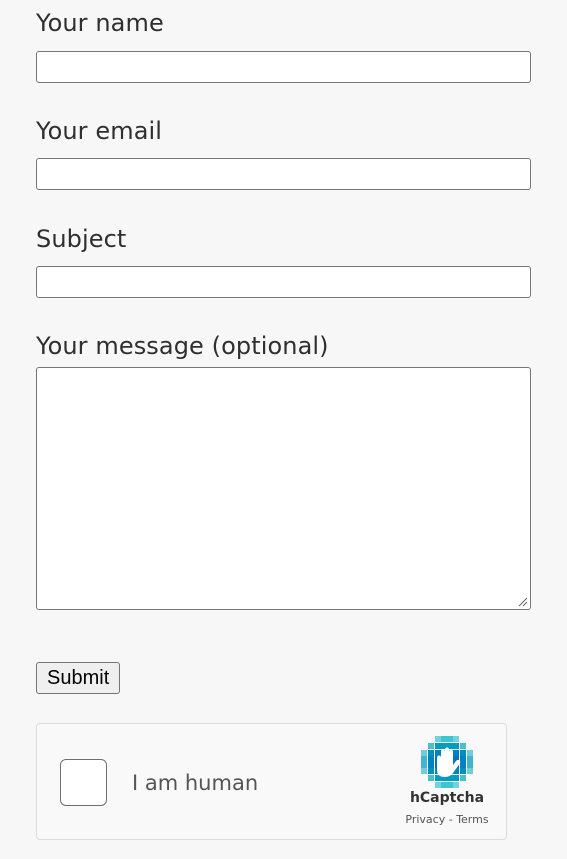 The image size is (567, 859). What do you see at coordinates (425, 819) in the screenshot?
I see `privacy-link: Privacy` at bounding box center [425, 819].